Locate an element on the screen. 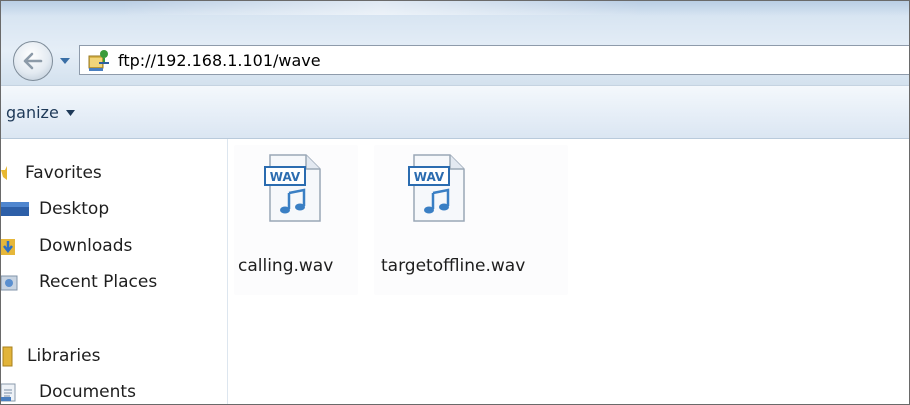 The image size is (910, 405). documents-icon is located at coordinates (8, 392).